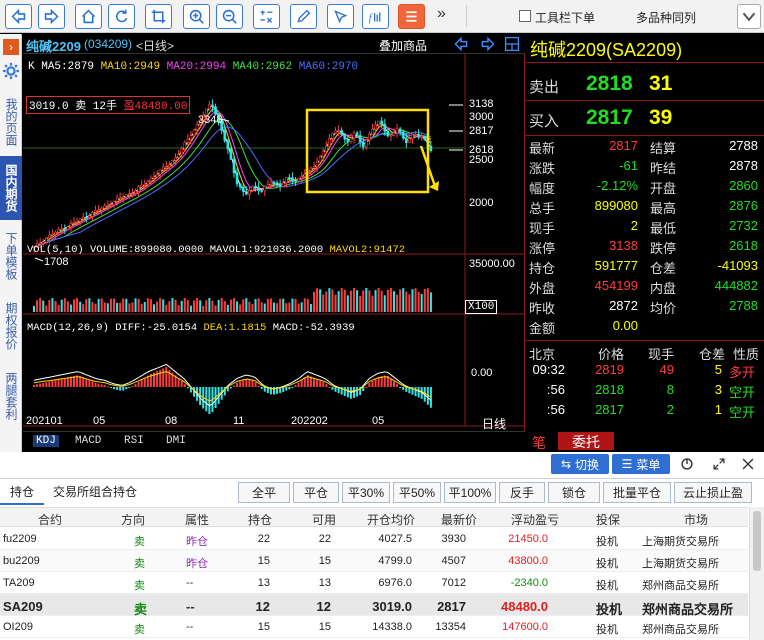  Describe the element at coordinates (522, 492) in the screenshot. I see `reverse-button: 反手` at that location.